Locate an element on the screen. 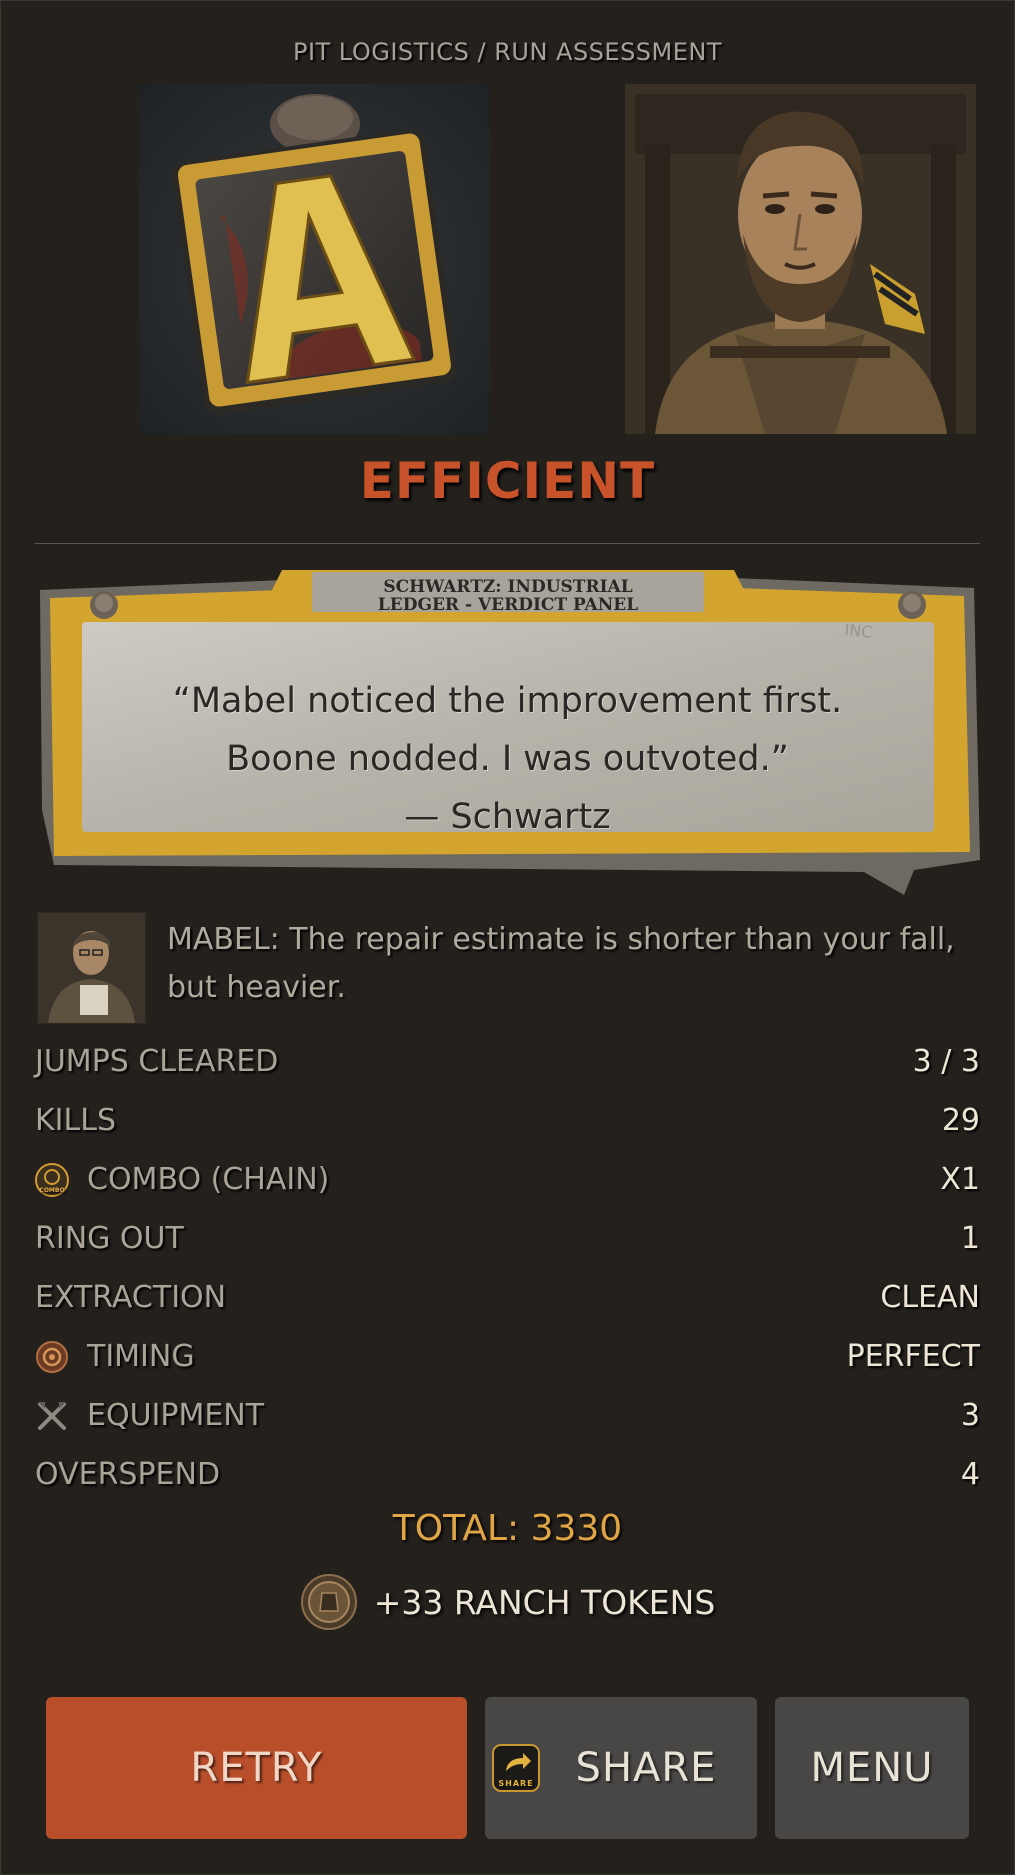  stat-value: 29 is located at coordinates (960, 1120).